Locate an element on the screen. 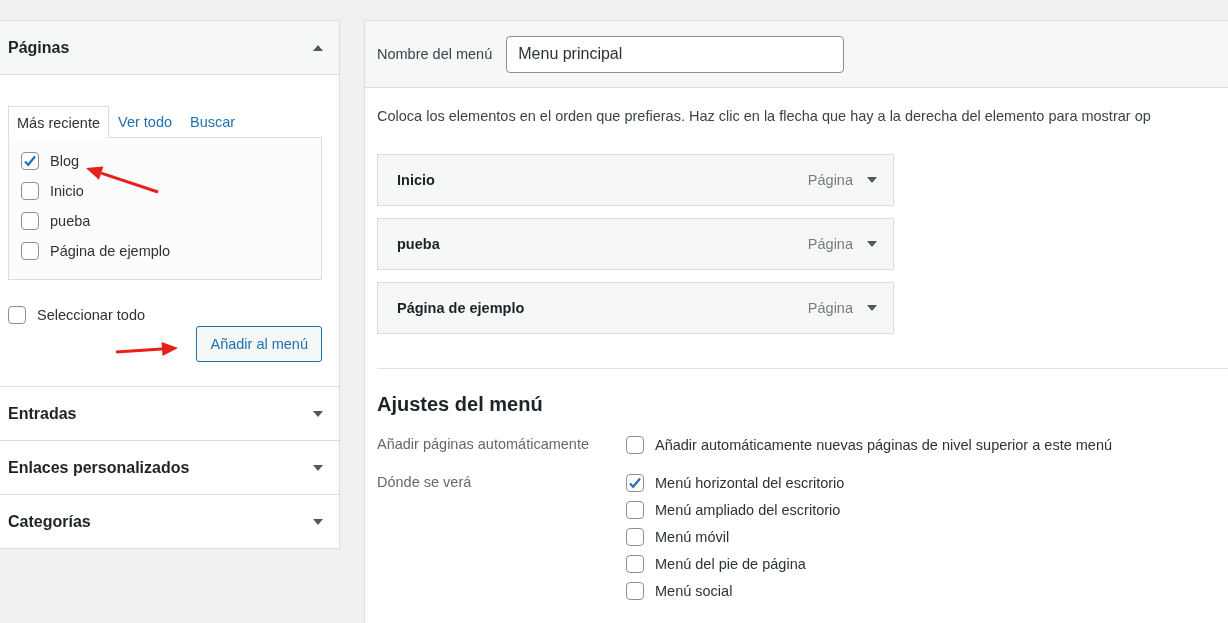 The width and height of the screenshot is (1228, 623). checkbox-label: Seleccionar todo is located at coordinates (91, 315).